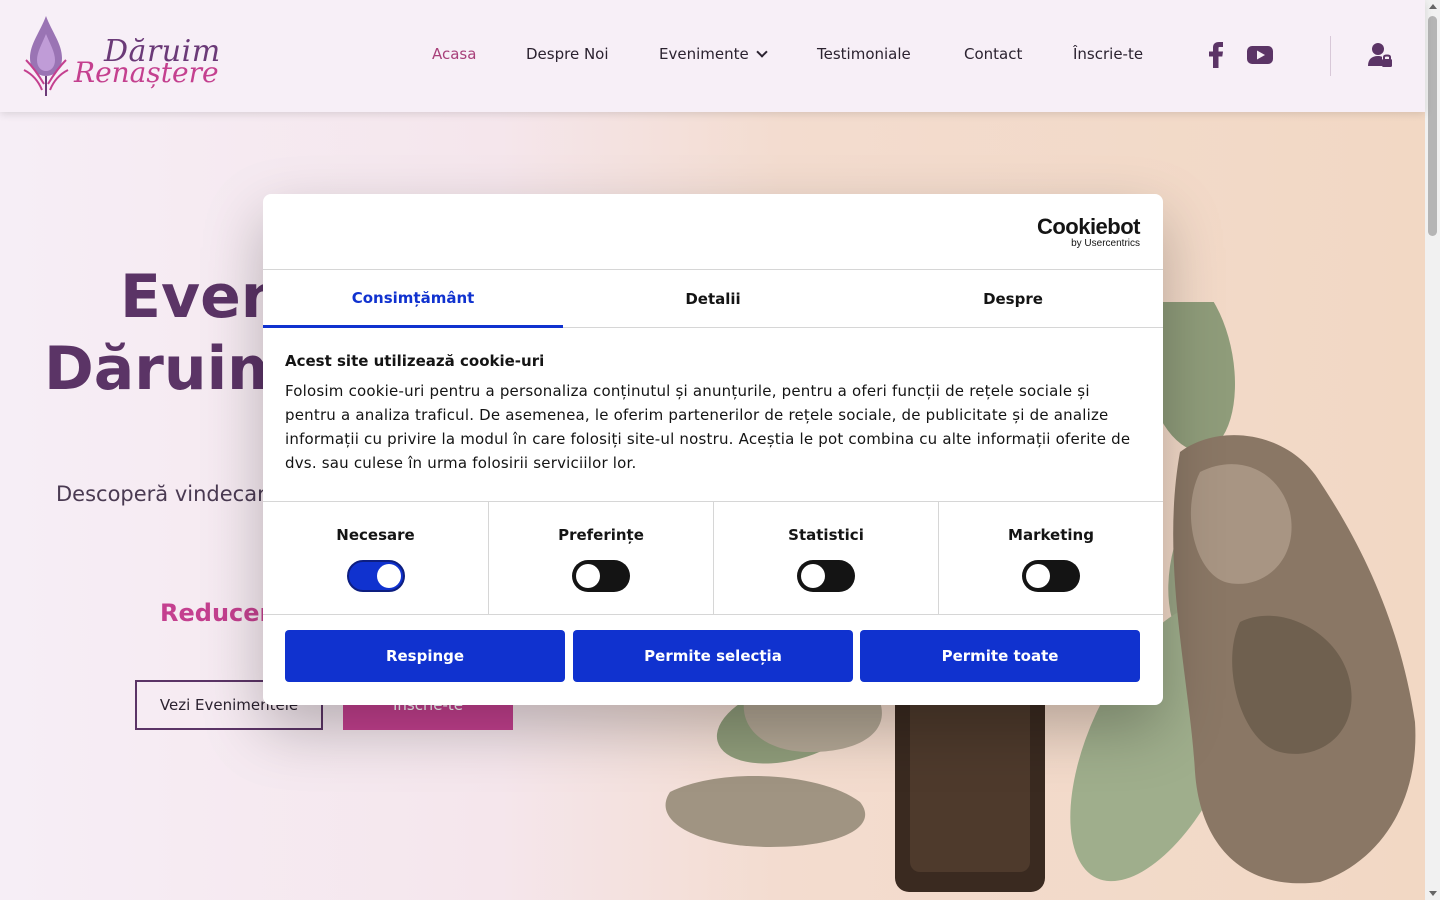  What do you see at coordinates (1433, 6) in the screenshot?
I see `scroll-up-arrow-icon` at bounding box center [1433, 6].